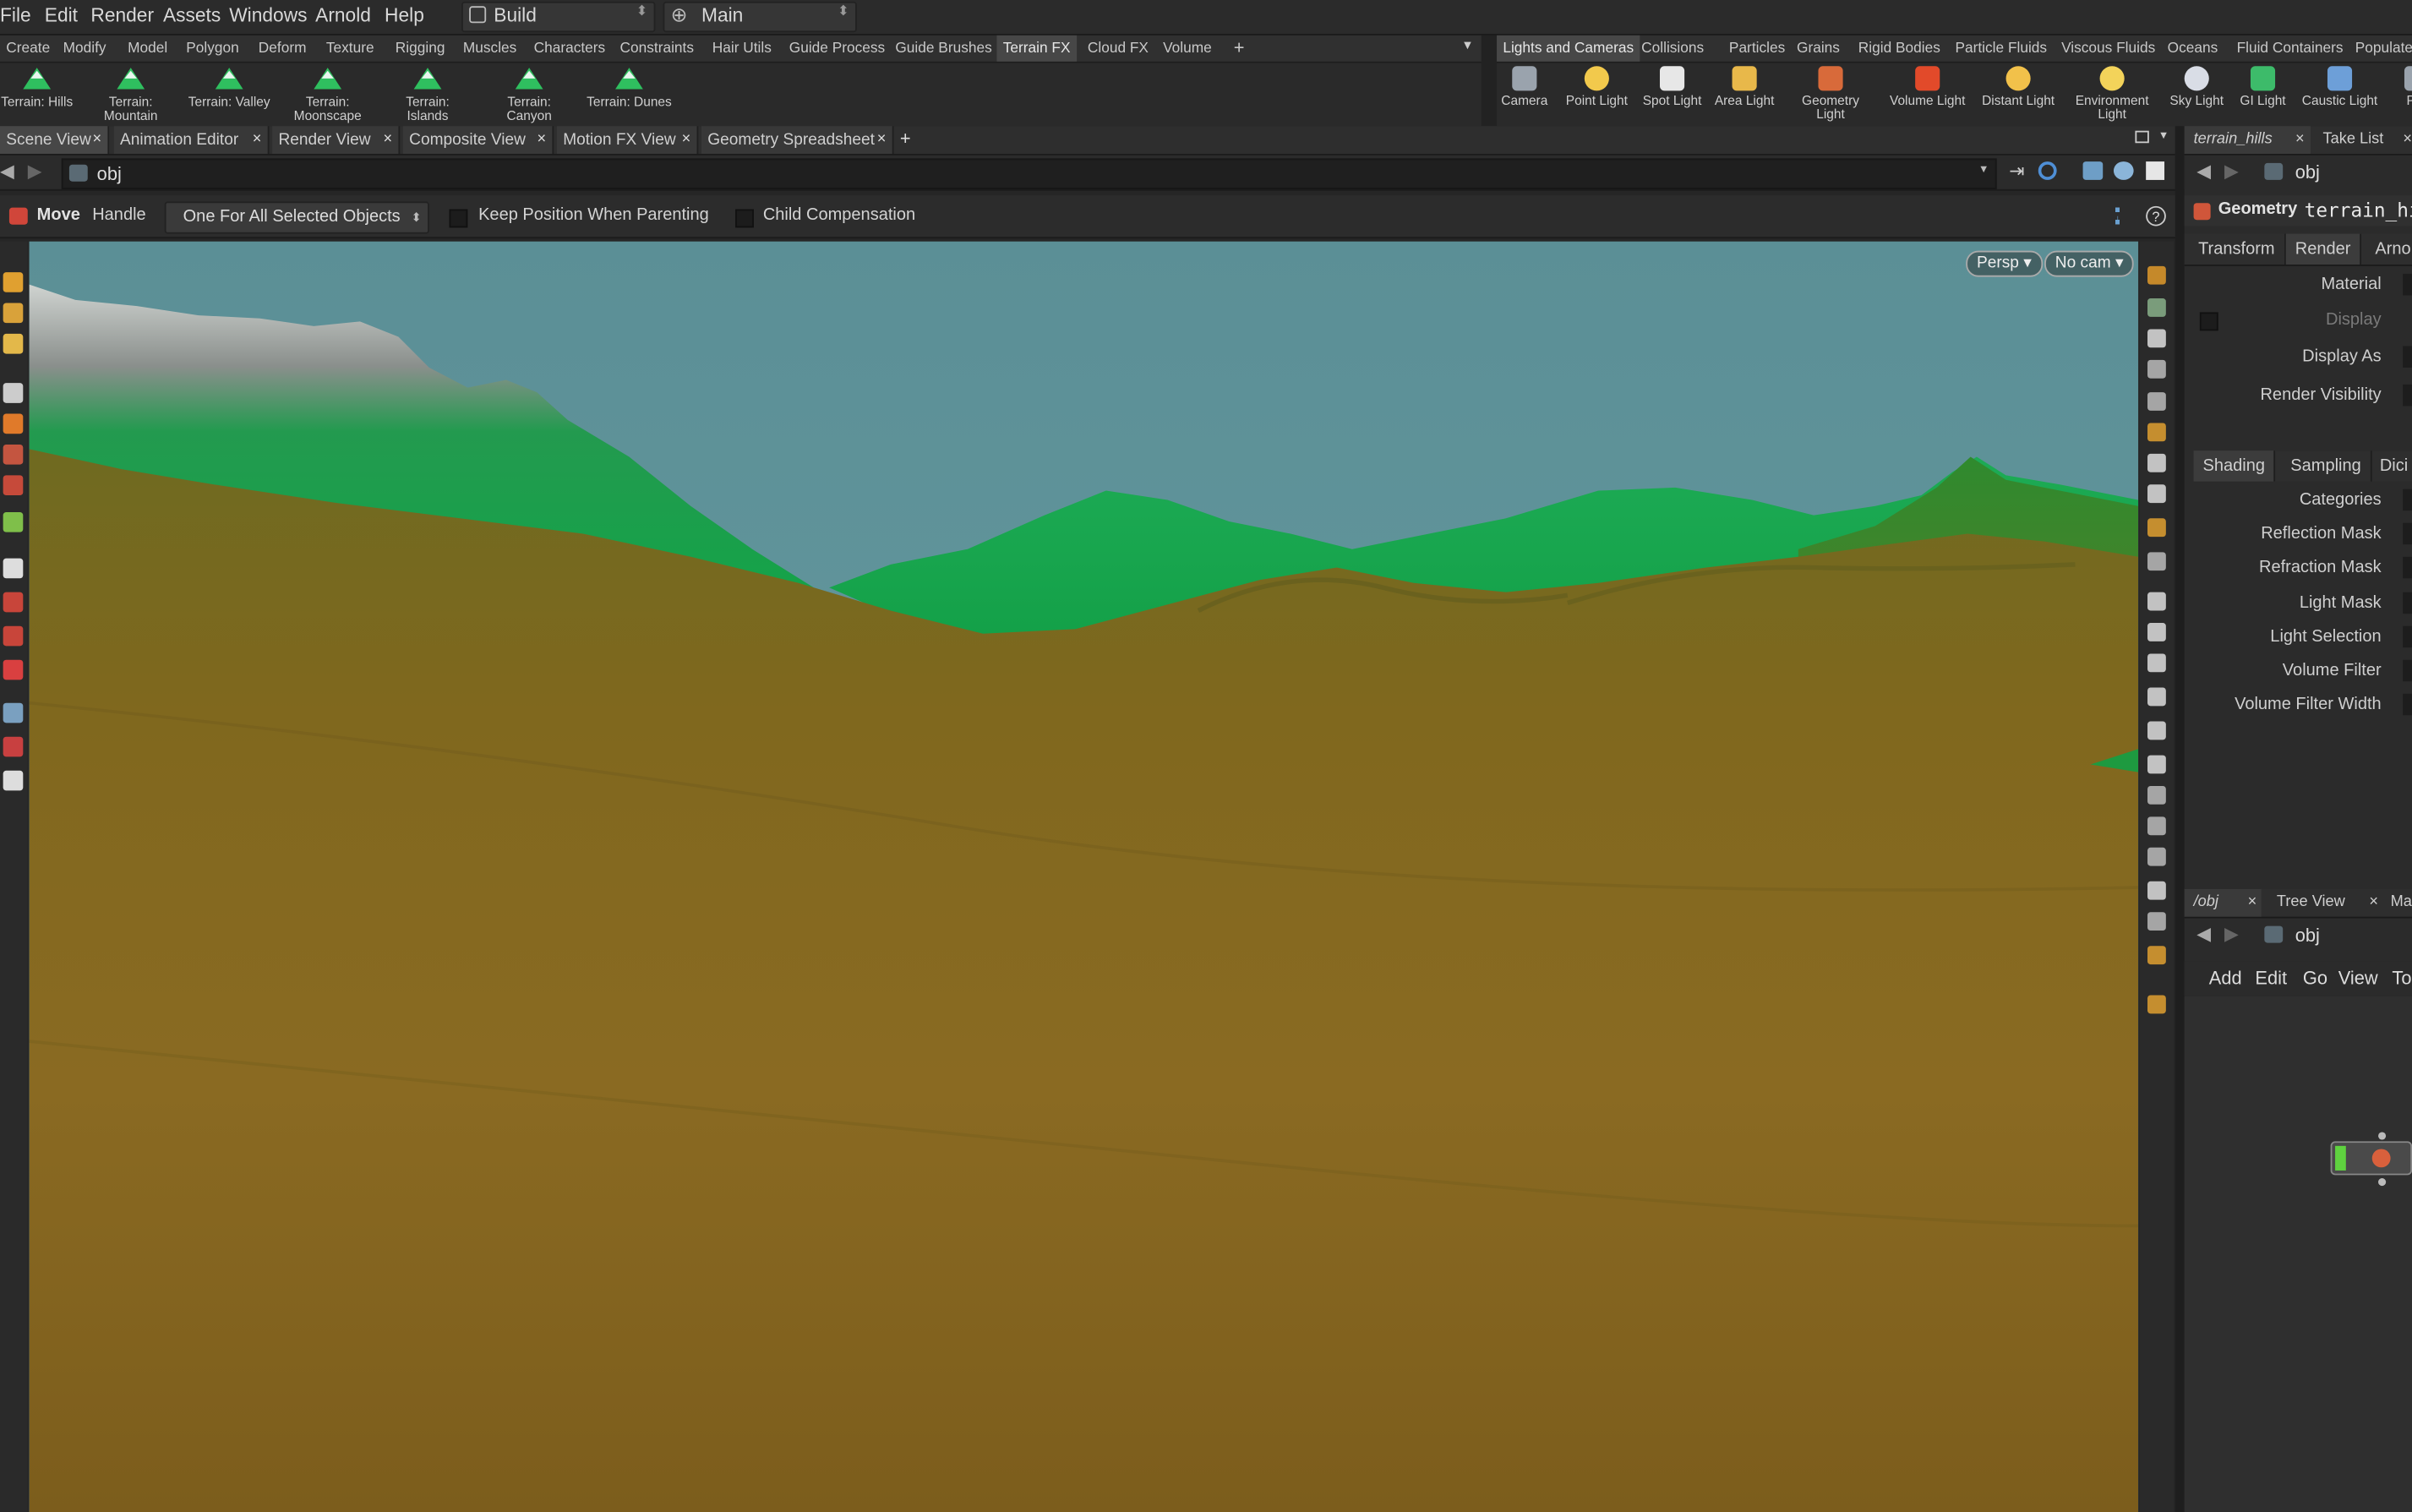 This screenshot has width=2412, height=1512. I want to click on brush-icon, so click(2156, 730).